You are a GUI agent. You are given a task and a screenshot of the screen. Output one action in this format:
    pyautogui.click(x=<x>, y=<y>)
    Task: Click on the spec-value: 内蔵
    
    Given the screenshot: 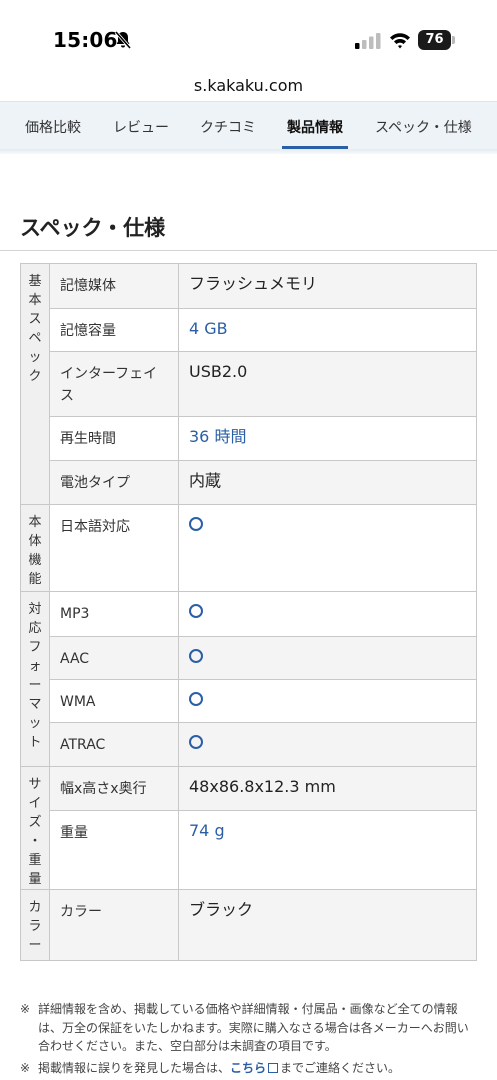 What is the action you would take?
    pyautogui.click(x=327, y=482)
    